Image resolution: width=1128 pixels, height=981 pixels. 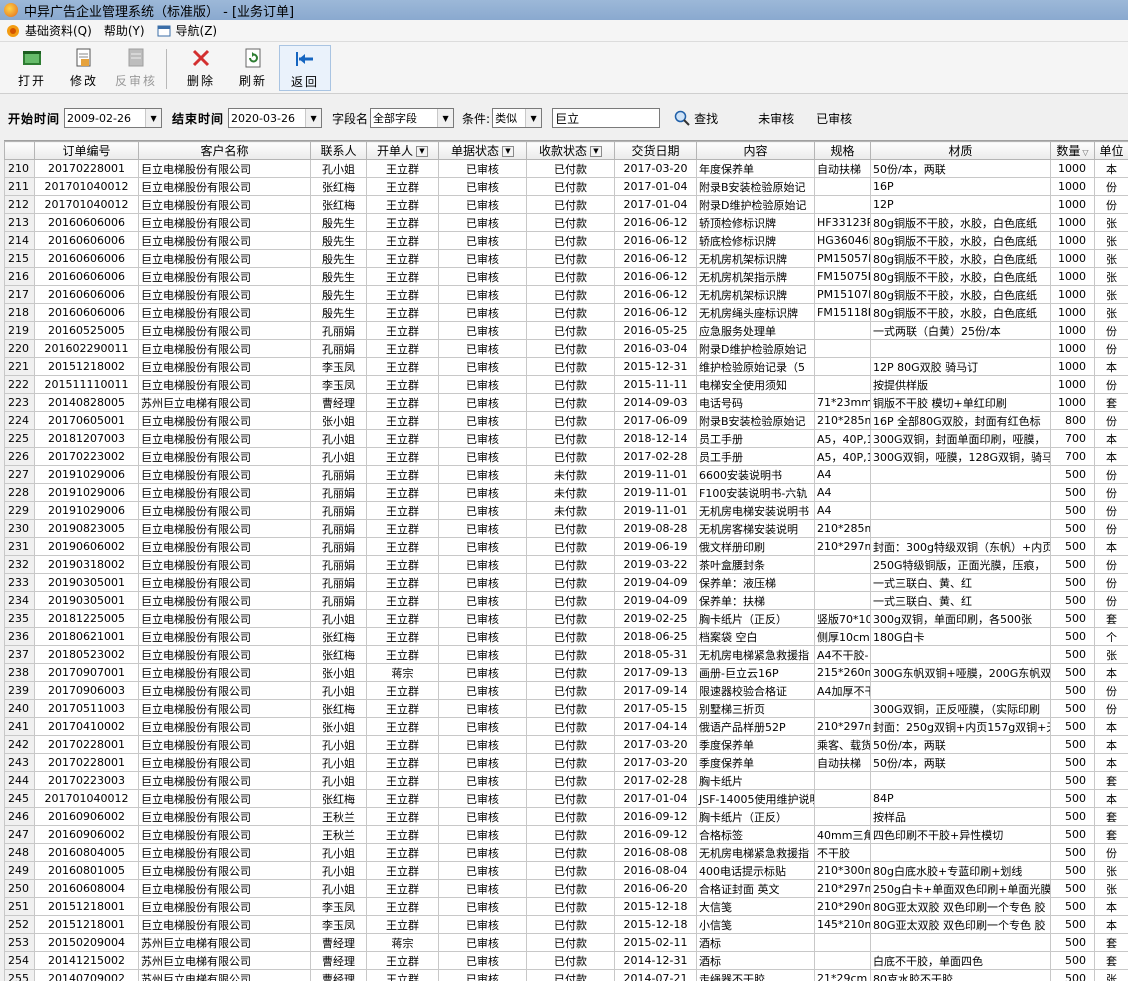 What do you see at coordinates (86, 546) in the screenshot?
I see `cell-order-no: 20190606002` at bounding box center [86, 546].